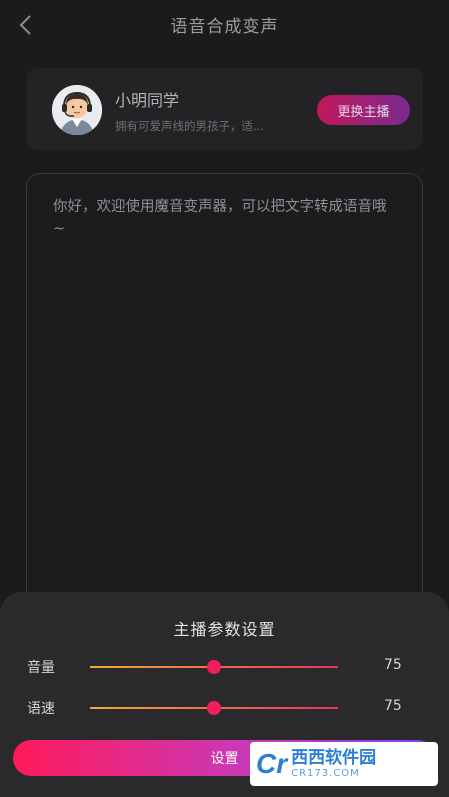 The width and height of the screenshot is (449, 797). I want to click on page-title: 语音合成变声, so click(224, 27).